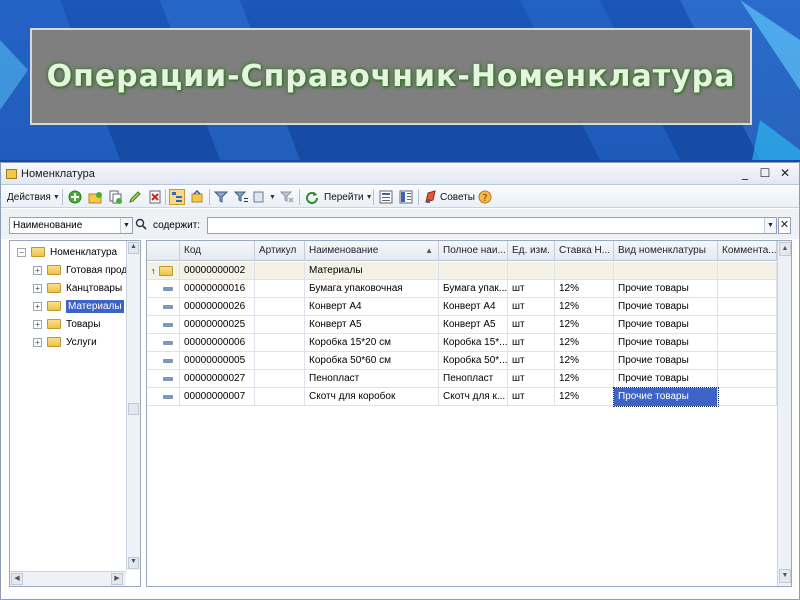 The image size is (800, 600). I want to click on hierarchy-icon, so click(197, 197).